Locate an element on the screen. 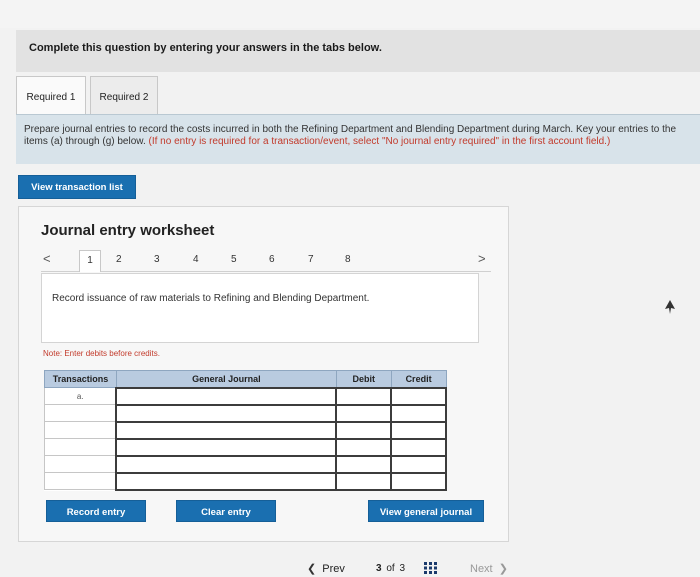  total-pages: 3 is located at coordinates (402, 568).